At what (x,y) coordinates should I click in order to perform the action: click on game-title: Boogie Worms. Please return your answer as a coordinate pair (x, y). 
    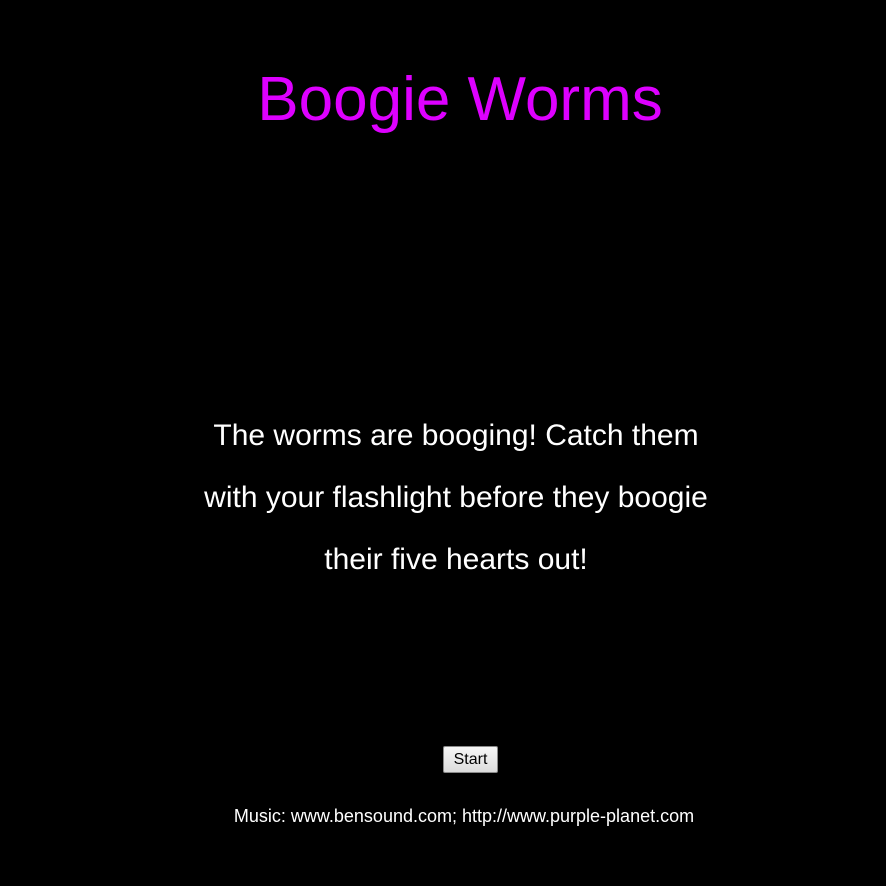
    Looking at the image, I should click on (460, 99).